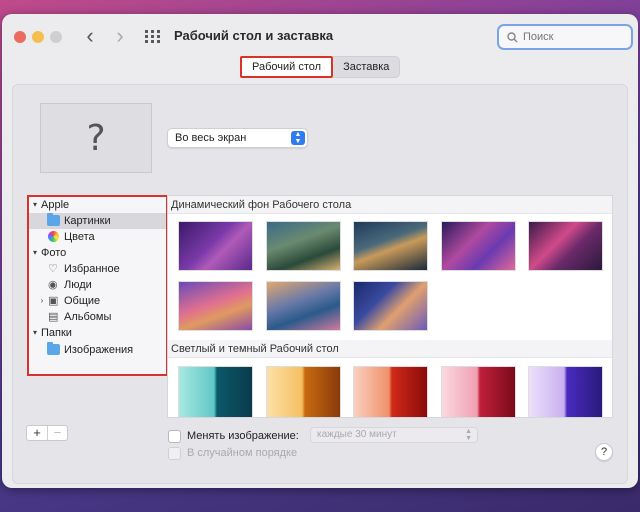 This screenshot has height=512, width=640. What do you see at coordinates (97, 205) in the screenshot?
I see `sidebar-group-apple: ▾ Apple` at bounding box center [97, 205].